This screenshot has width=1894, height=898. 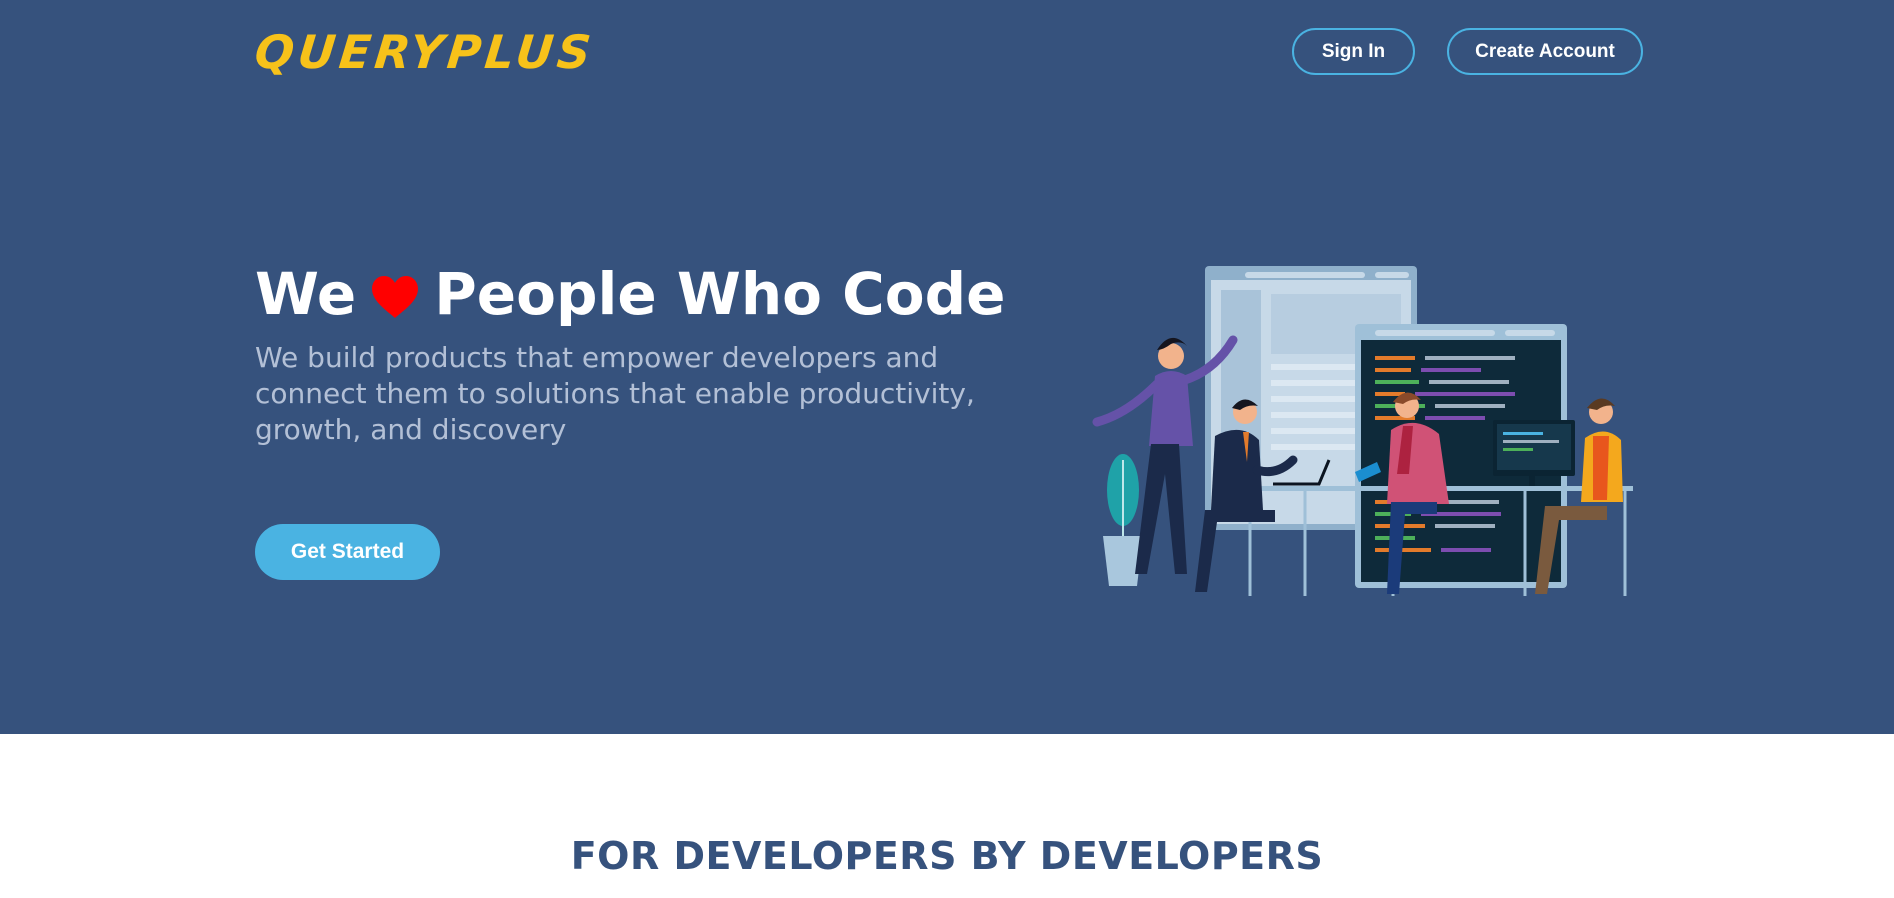 I want to click on developers-team-illustration, so click(x=1362, y=431).